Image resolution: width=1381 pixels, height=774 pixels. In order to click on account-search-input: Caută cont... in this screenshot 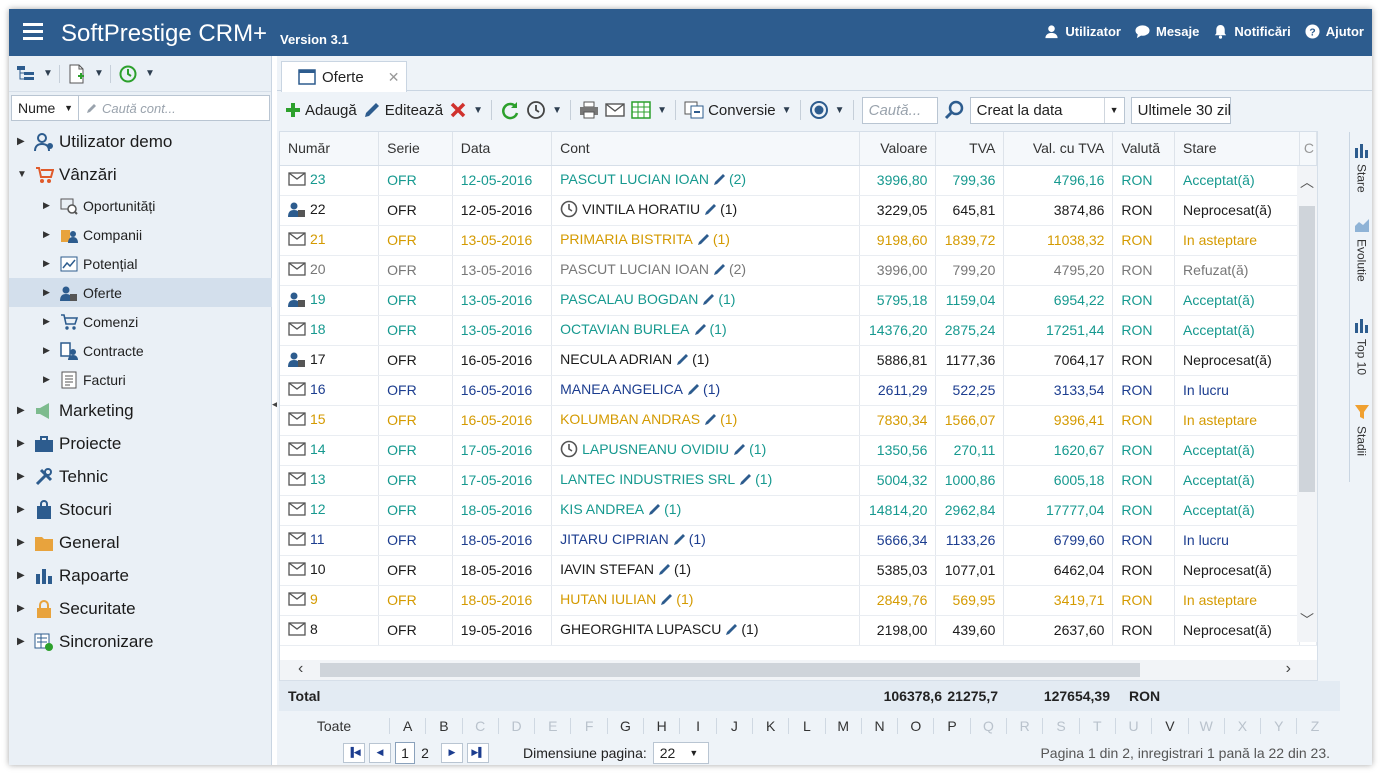, I will do `click(174, 108)`.